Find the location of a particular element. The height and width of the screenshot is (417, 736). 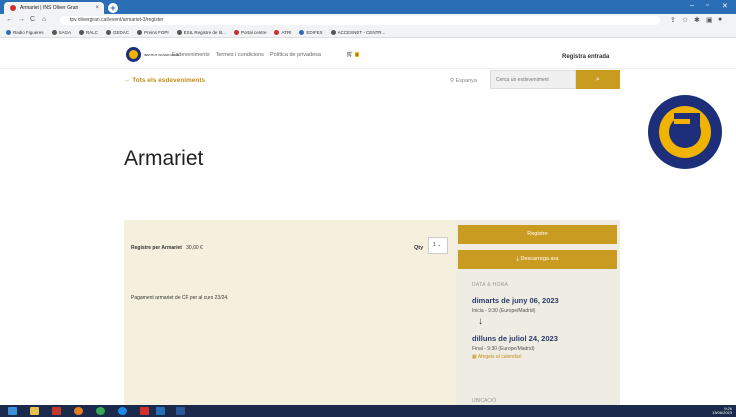

bookmark-label: ATRI is located at coordinates (286, 32).